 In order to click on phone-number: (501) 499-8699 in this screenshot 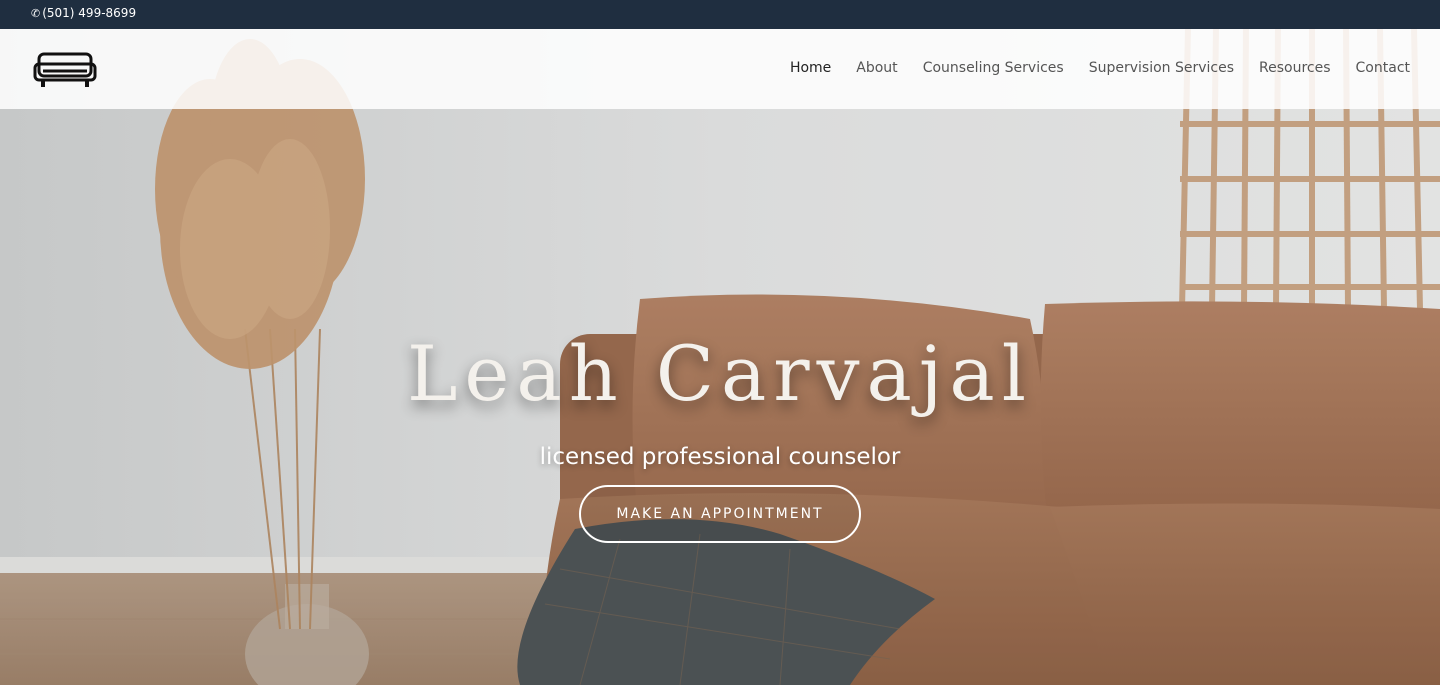, I will do `click(89, 13)`.